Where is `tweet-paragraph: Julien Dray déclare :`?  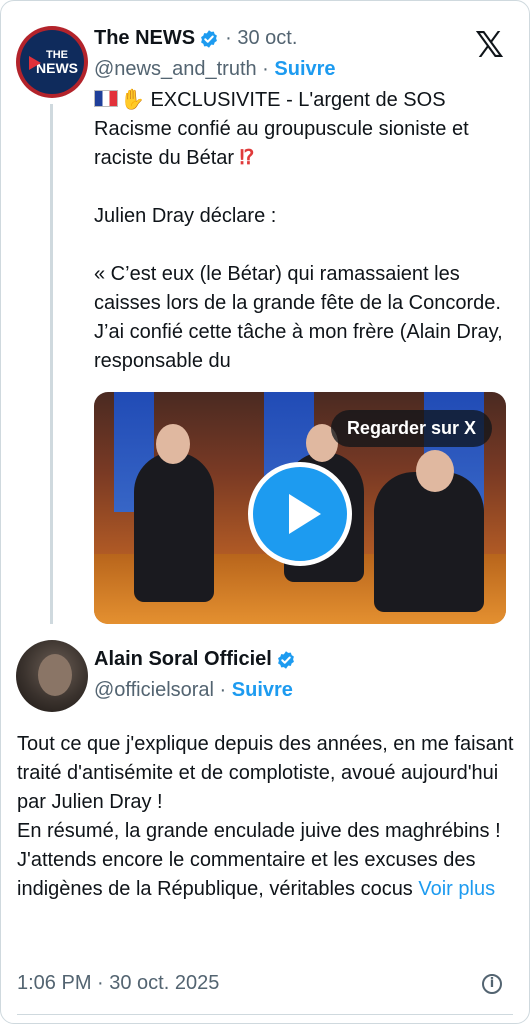
tweet-paragraph: Julien Dray déclare : is located at coordinates (185, 216).